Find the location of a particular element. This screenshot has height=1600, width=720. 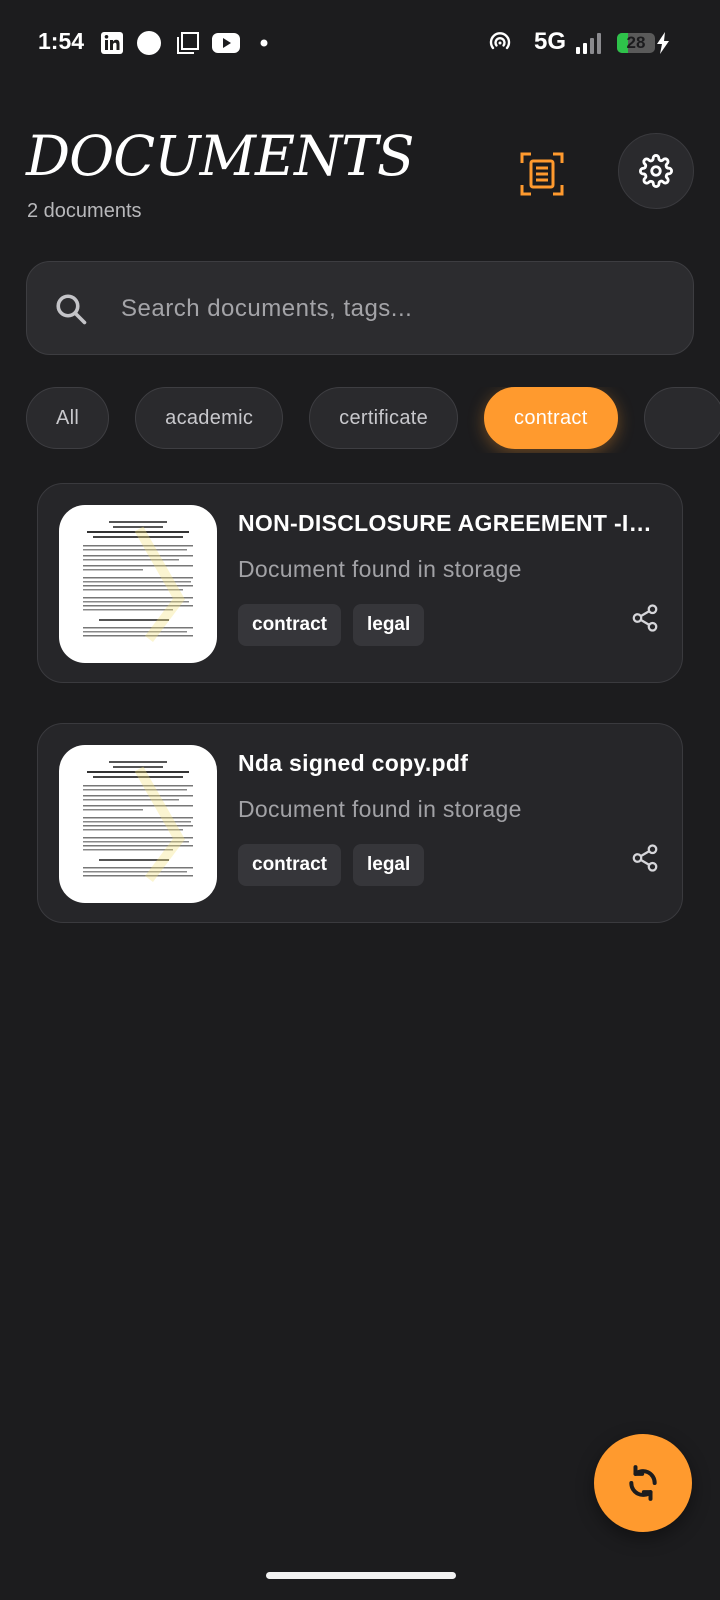

document-title: Nda signed copy.pdf is located at coordinates (353, 763).